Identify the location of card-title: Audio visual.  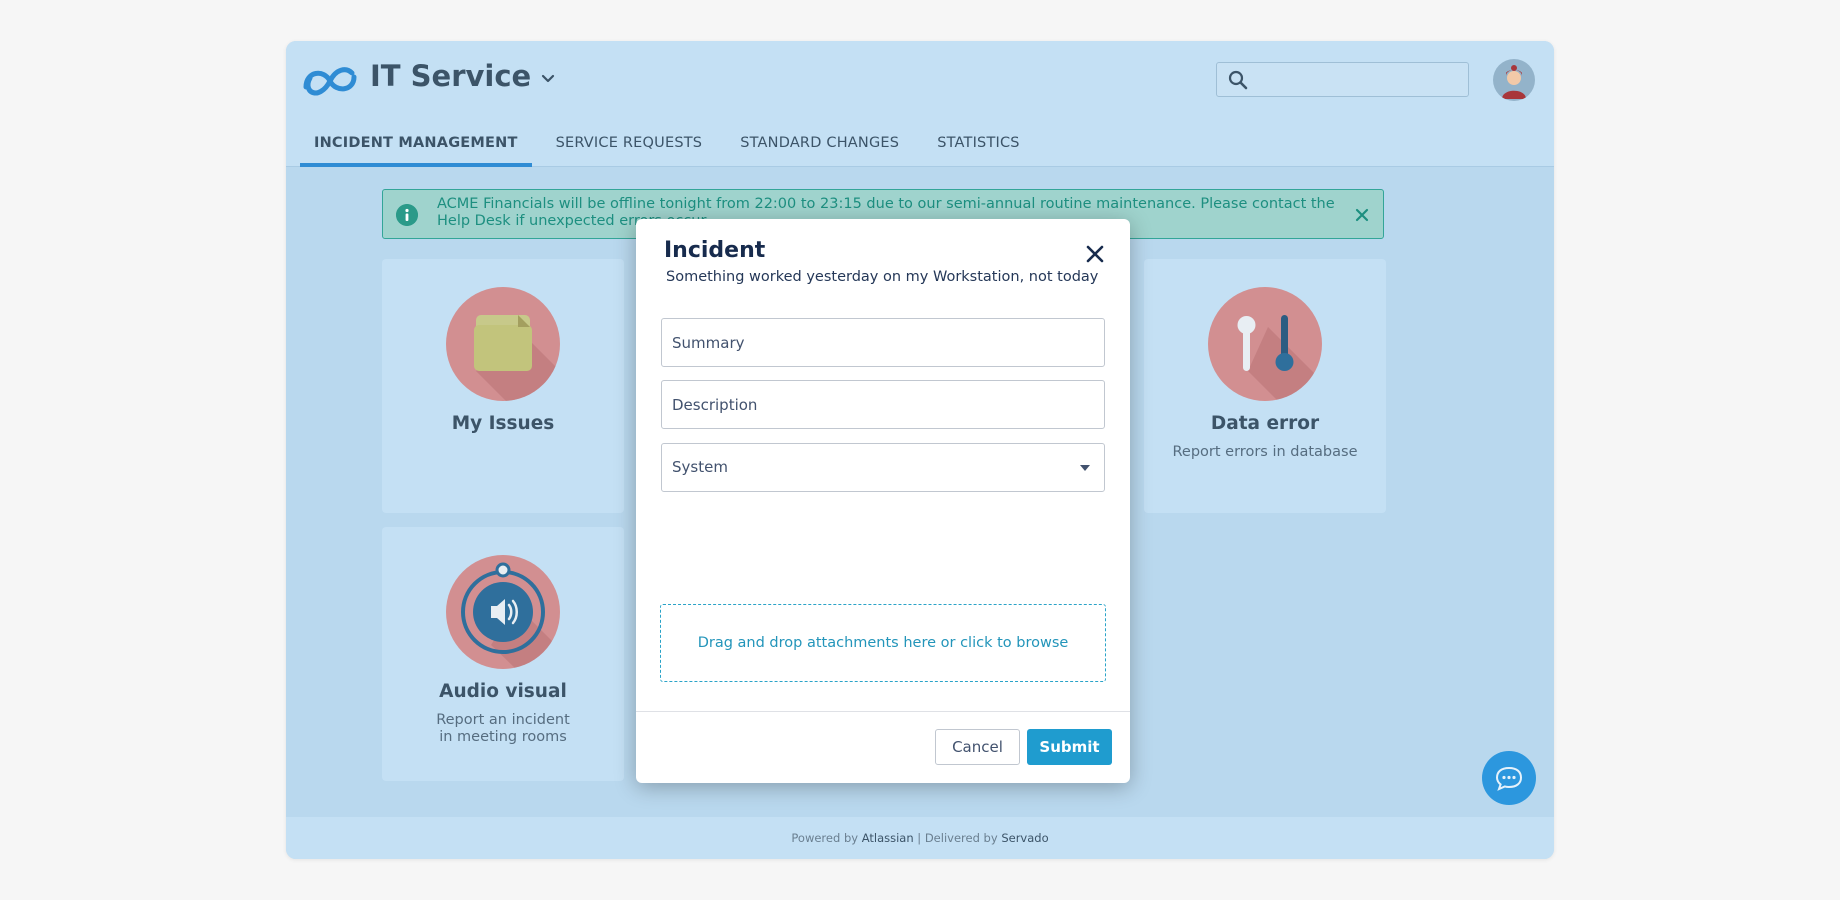
(503, 691).